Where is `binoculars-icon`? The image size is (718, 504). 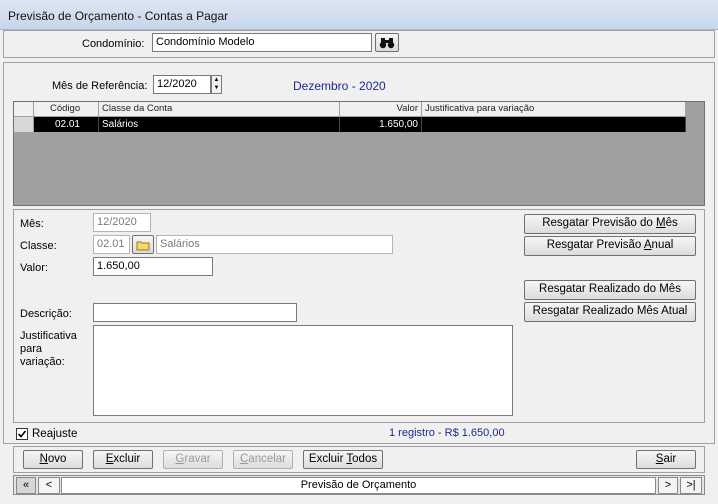
binoculars-icon is located at coordinates (387, 43).